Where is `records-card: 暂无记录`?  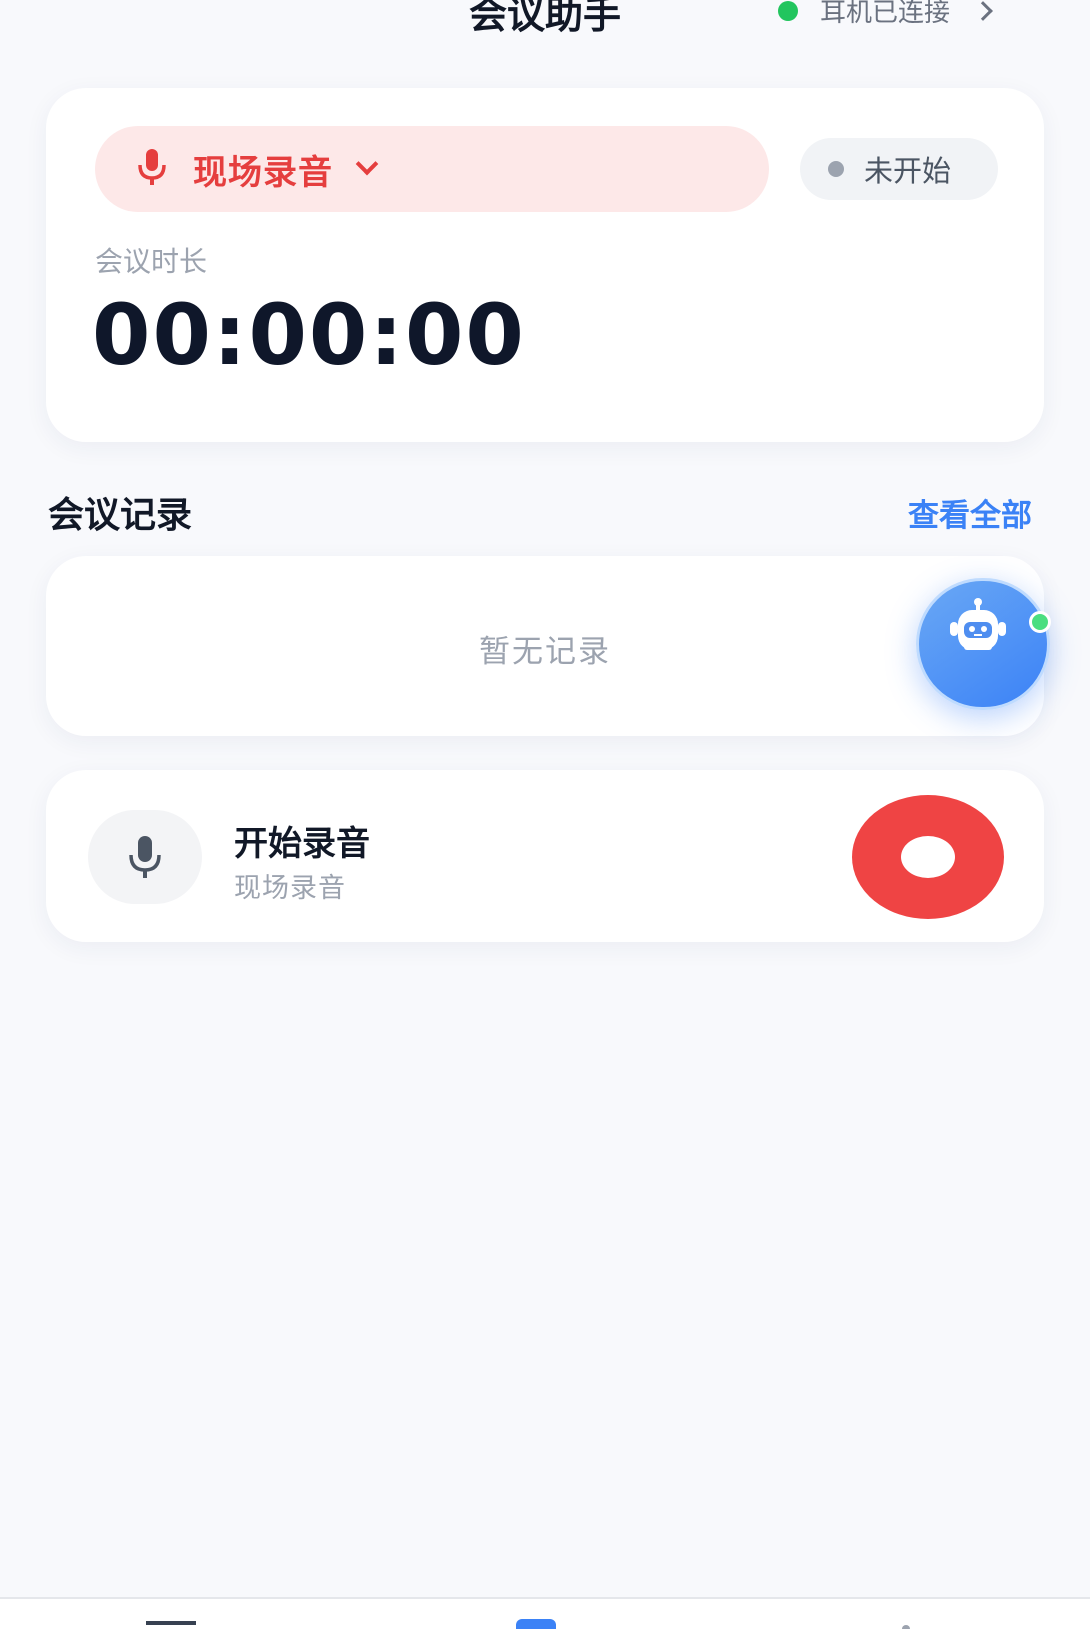
records-card: 暂无记录 is located at coordinates (545, 646).